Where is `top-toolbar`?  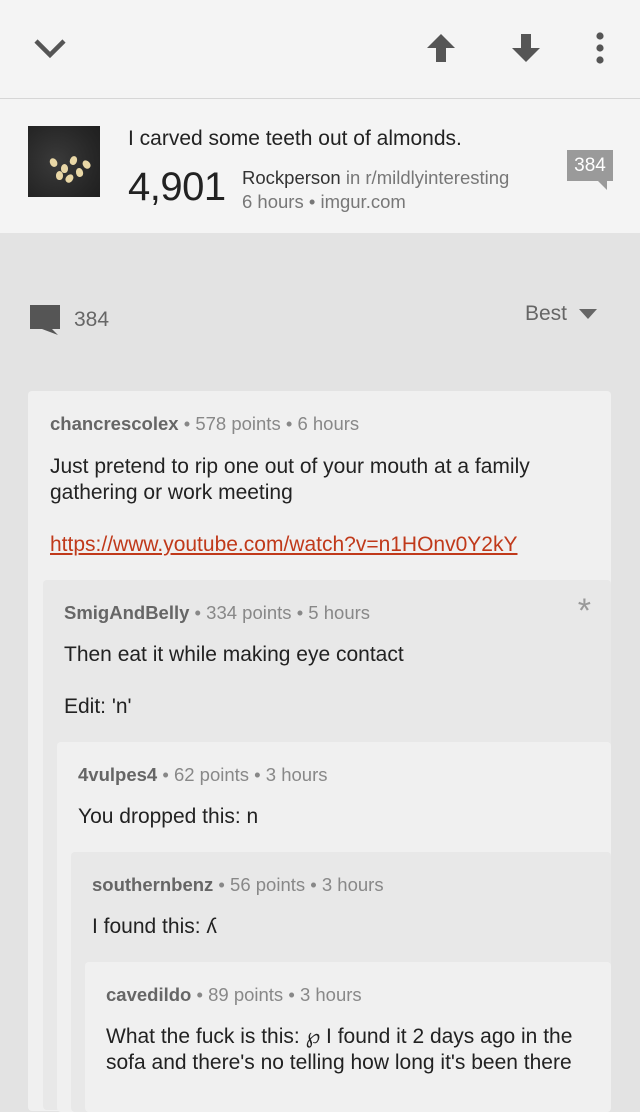
top-toolbar is located at coordinates (320, 49).